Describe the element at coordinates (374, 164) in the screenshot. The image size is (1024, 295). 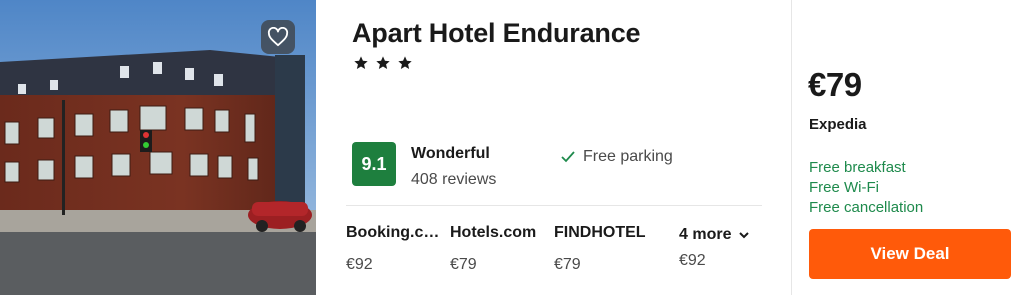
I see `rating-score-badge: 9.1` at that location.